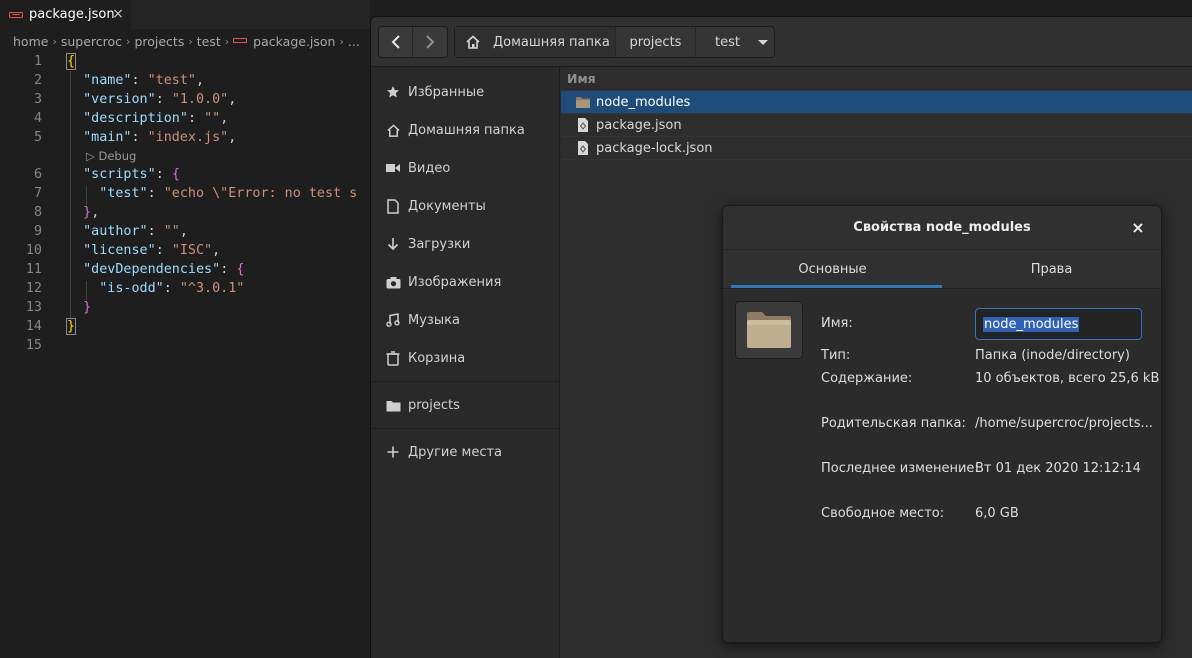 This screenshot has width=1192, height=658. I want to click on chevron-right-icon, so click(430, 42).